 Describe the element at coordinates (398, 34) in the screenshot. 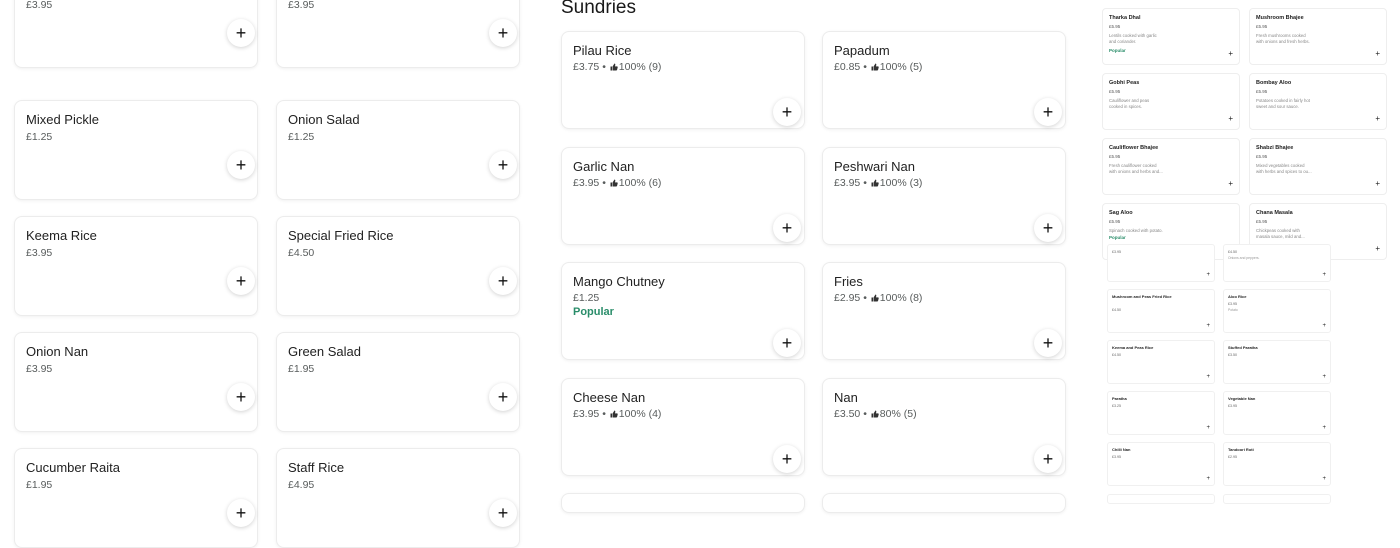

I see `menu-item-card: Egg Fried Rice£3.95+` at that location.